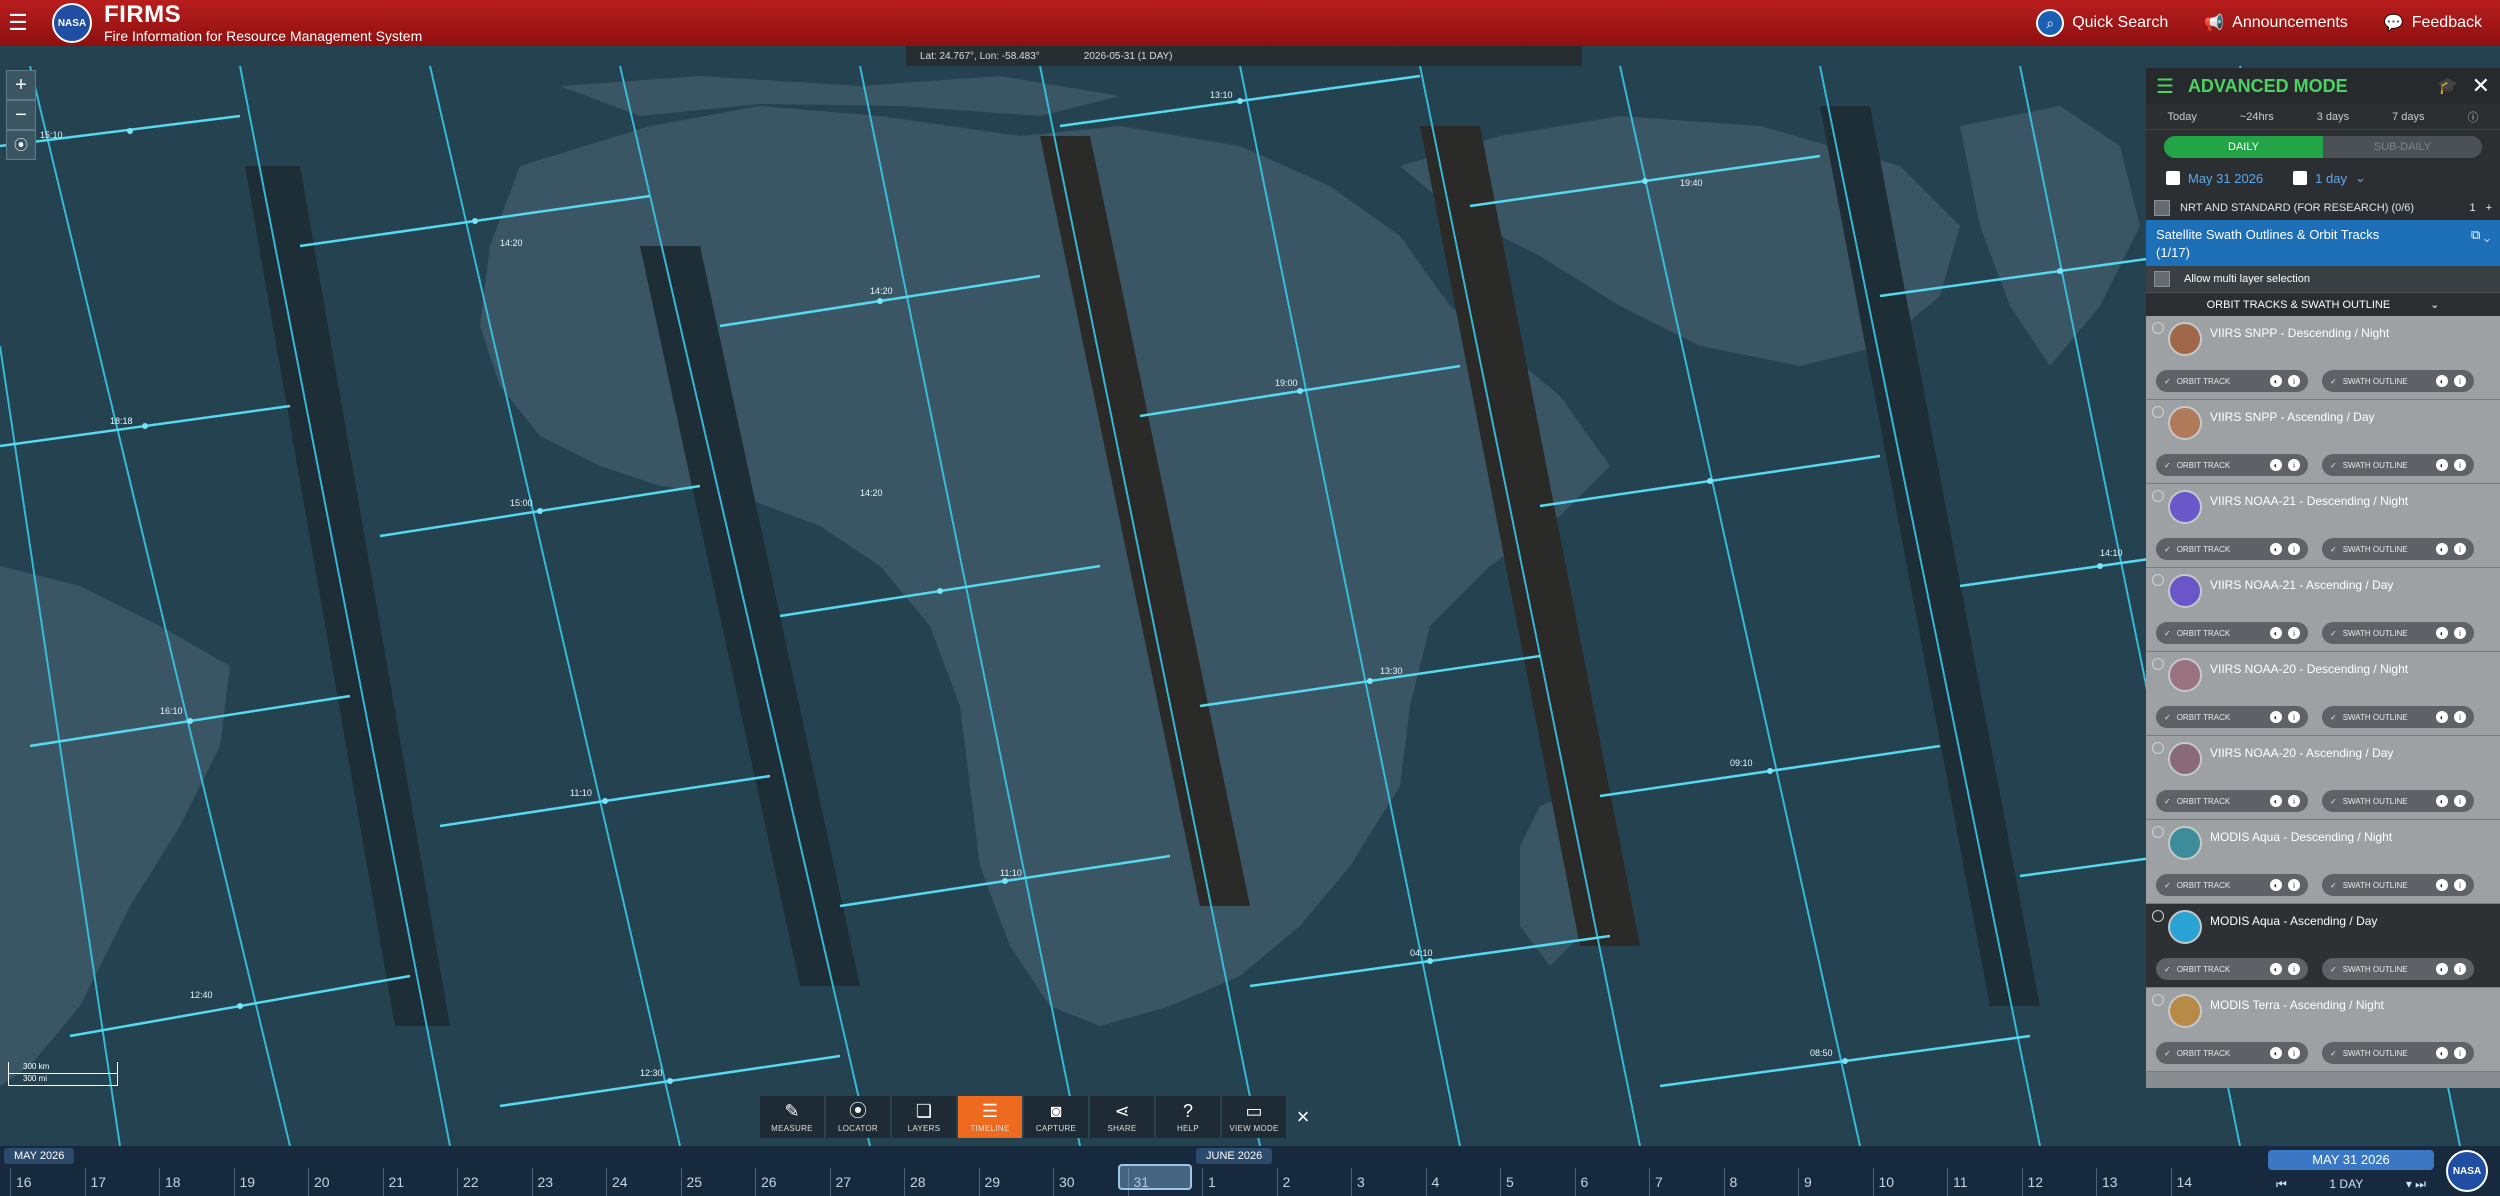  Describe the element at coordinates (2333, 117) in the screenshot. I see `range-tab: 3 days` at that location.